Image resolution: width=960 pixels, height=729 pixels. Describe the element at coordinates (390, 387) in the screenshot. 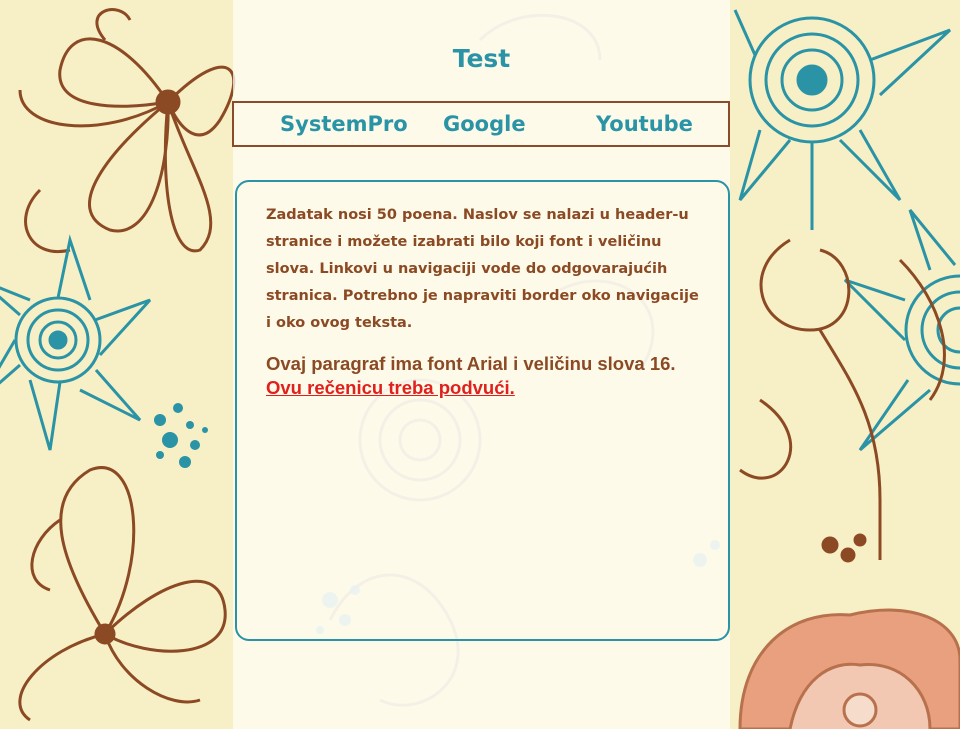

I see `underlined-sentence-link: Ovu rečenicu treba podvući.` at that location.